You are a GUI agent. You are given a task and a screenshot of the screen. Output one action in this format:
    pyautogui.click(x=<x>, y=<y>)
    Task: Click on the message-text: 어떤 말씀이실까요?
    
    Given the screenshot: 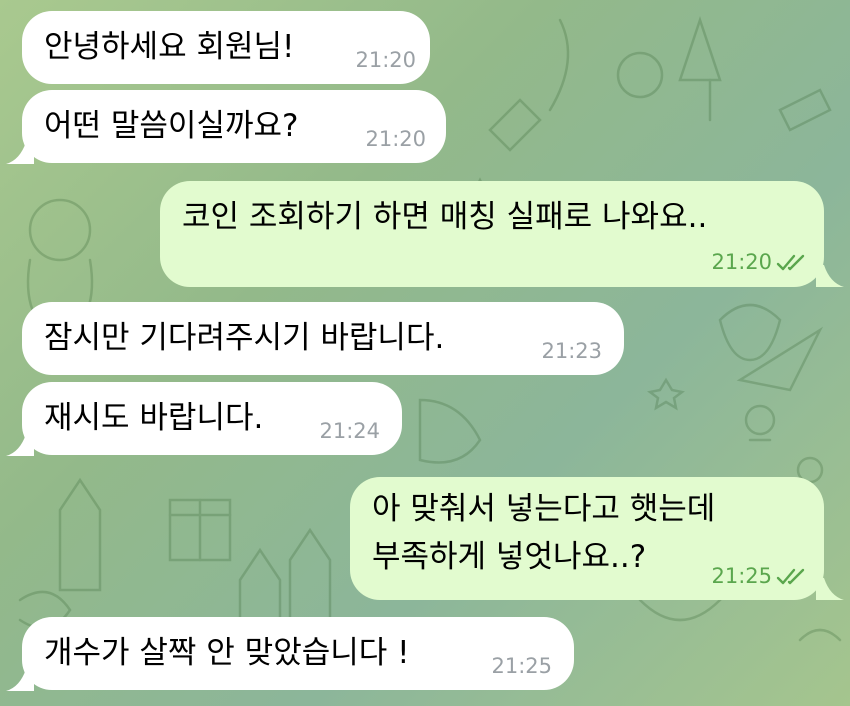 What is the action you would take?
    pyautogui.click(x=171, y=126)
    